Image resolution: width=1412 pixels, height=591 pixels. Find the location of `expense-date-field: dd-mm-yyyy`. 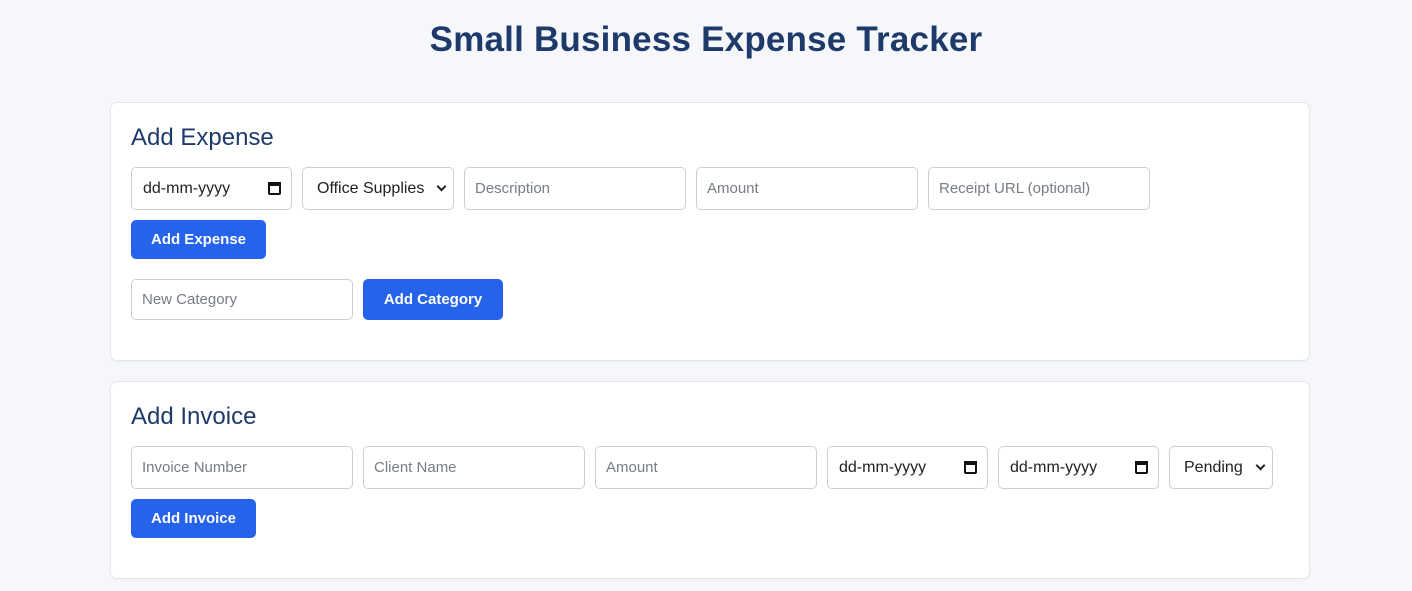

expense-date-field: dd-mm-yyyy is located at coordinates (211, 188).